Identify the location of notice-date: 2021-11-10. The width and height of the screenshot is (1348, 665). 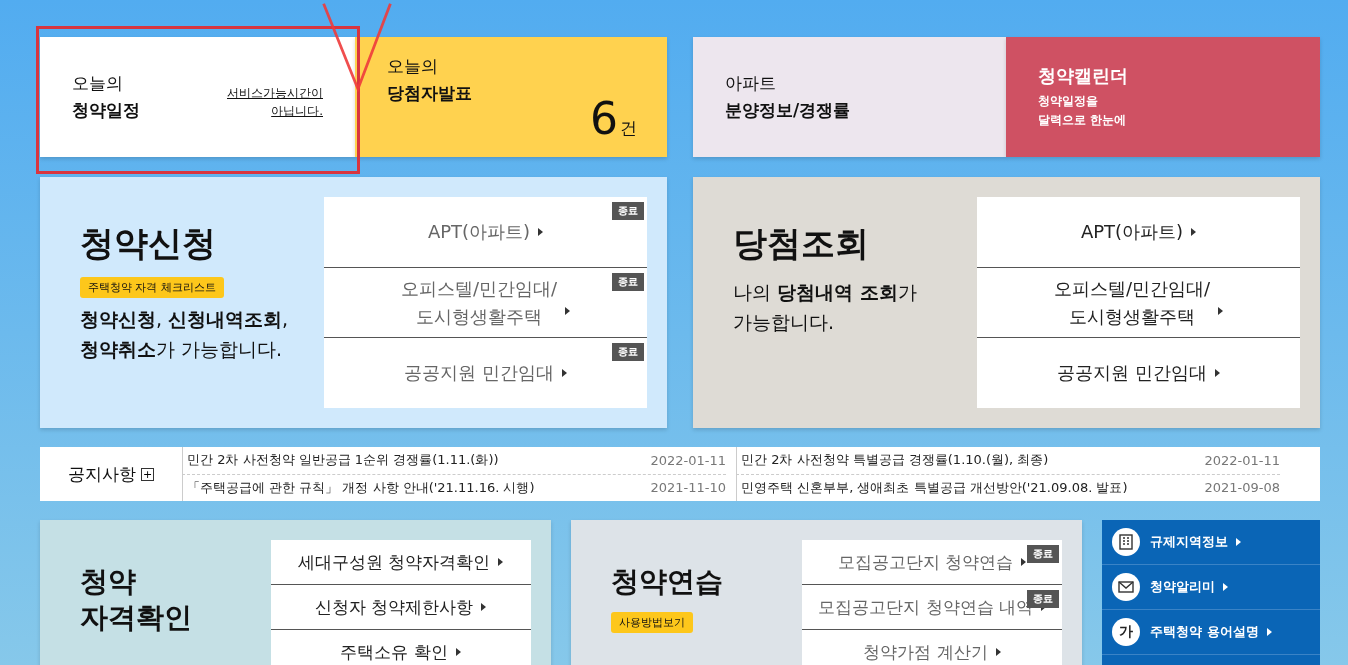
(688, 488).